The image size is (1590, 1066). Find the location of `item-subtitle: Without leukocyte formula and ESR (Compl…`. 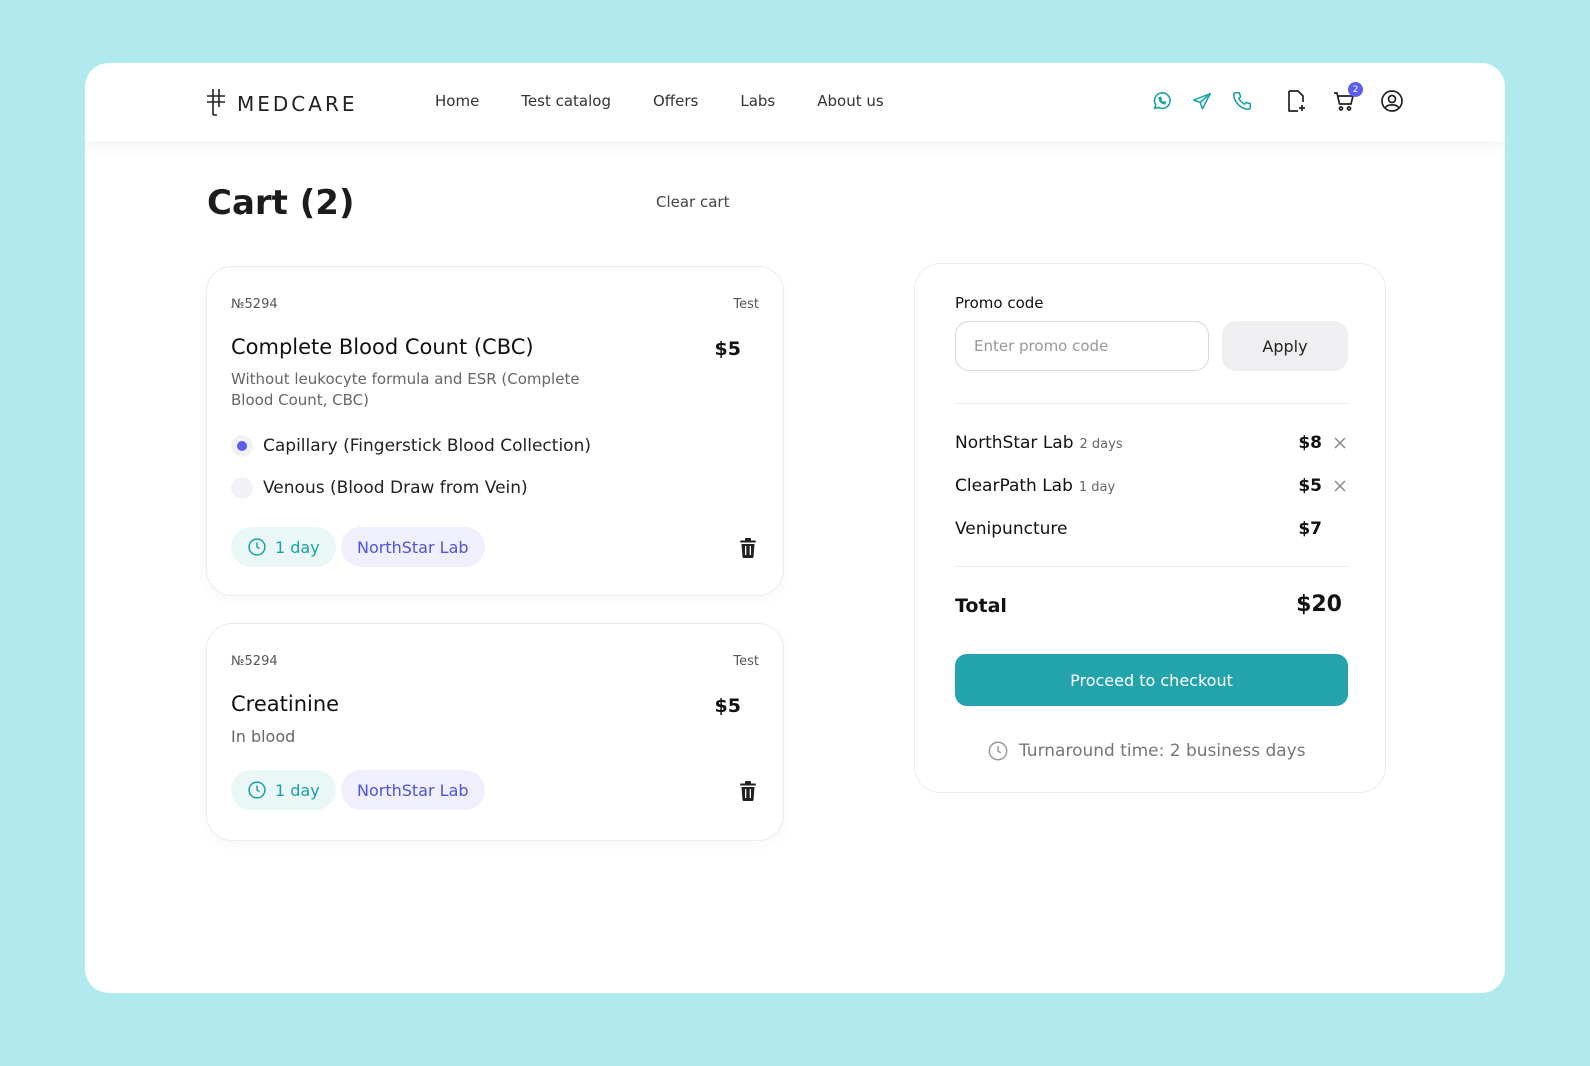

item-subtitle: Without leukocyte formula and ESR (Compl… is located at coordinates (405, 389).